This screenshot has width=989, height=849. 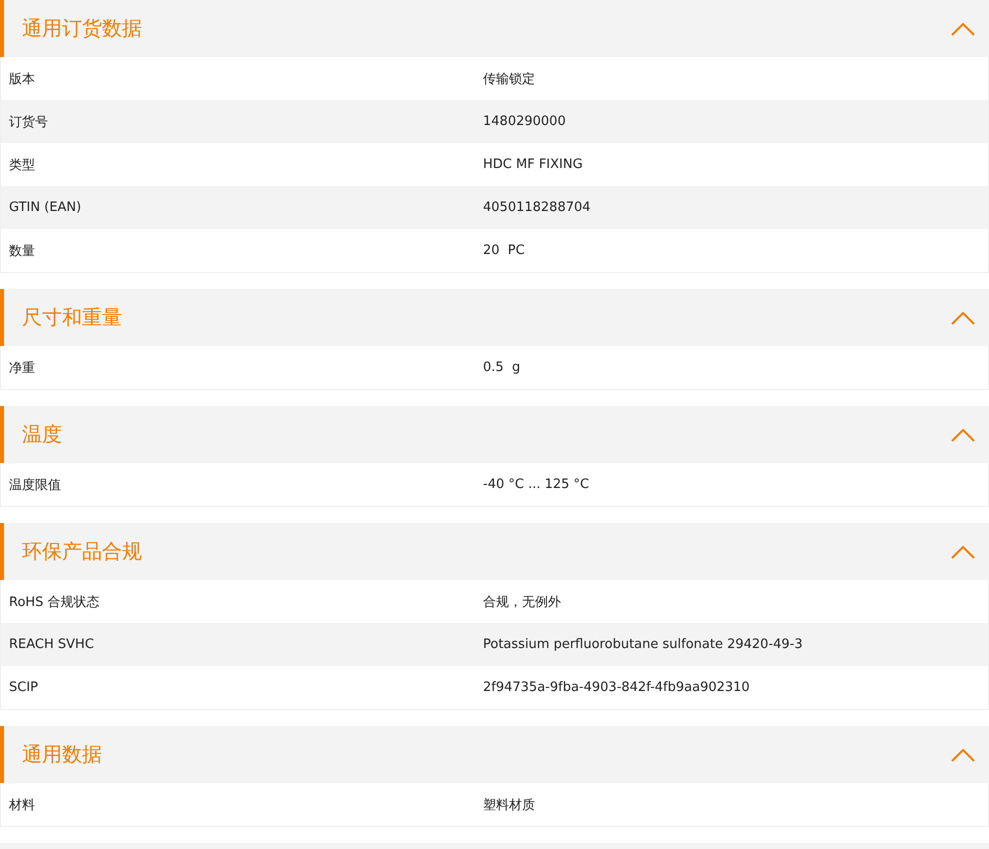 What do you see at coordinates (494, 317) in the screenshot?
I see `section-header: 尺寸和重量` at bounding box center [494, 317].